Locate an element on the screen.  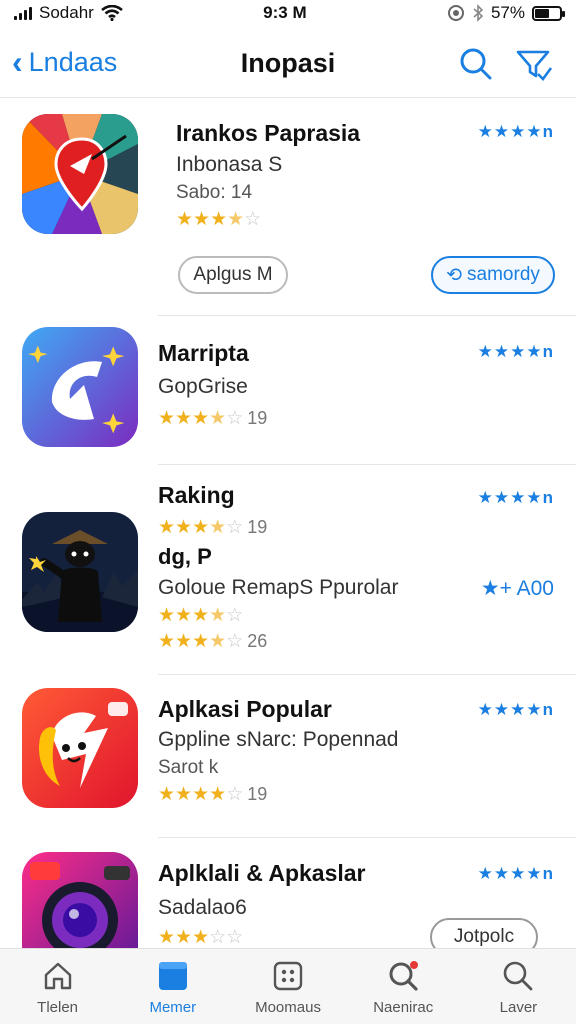
tab-bar: Tlelen Memer Moomaus Naenirac Laver is located at coordinates (288, 986).